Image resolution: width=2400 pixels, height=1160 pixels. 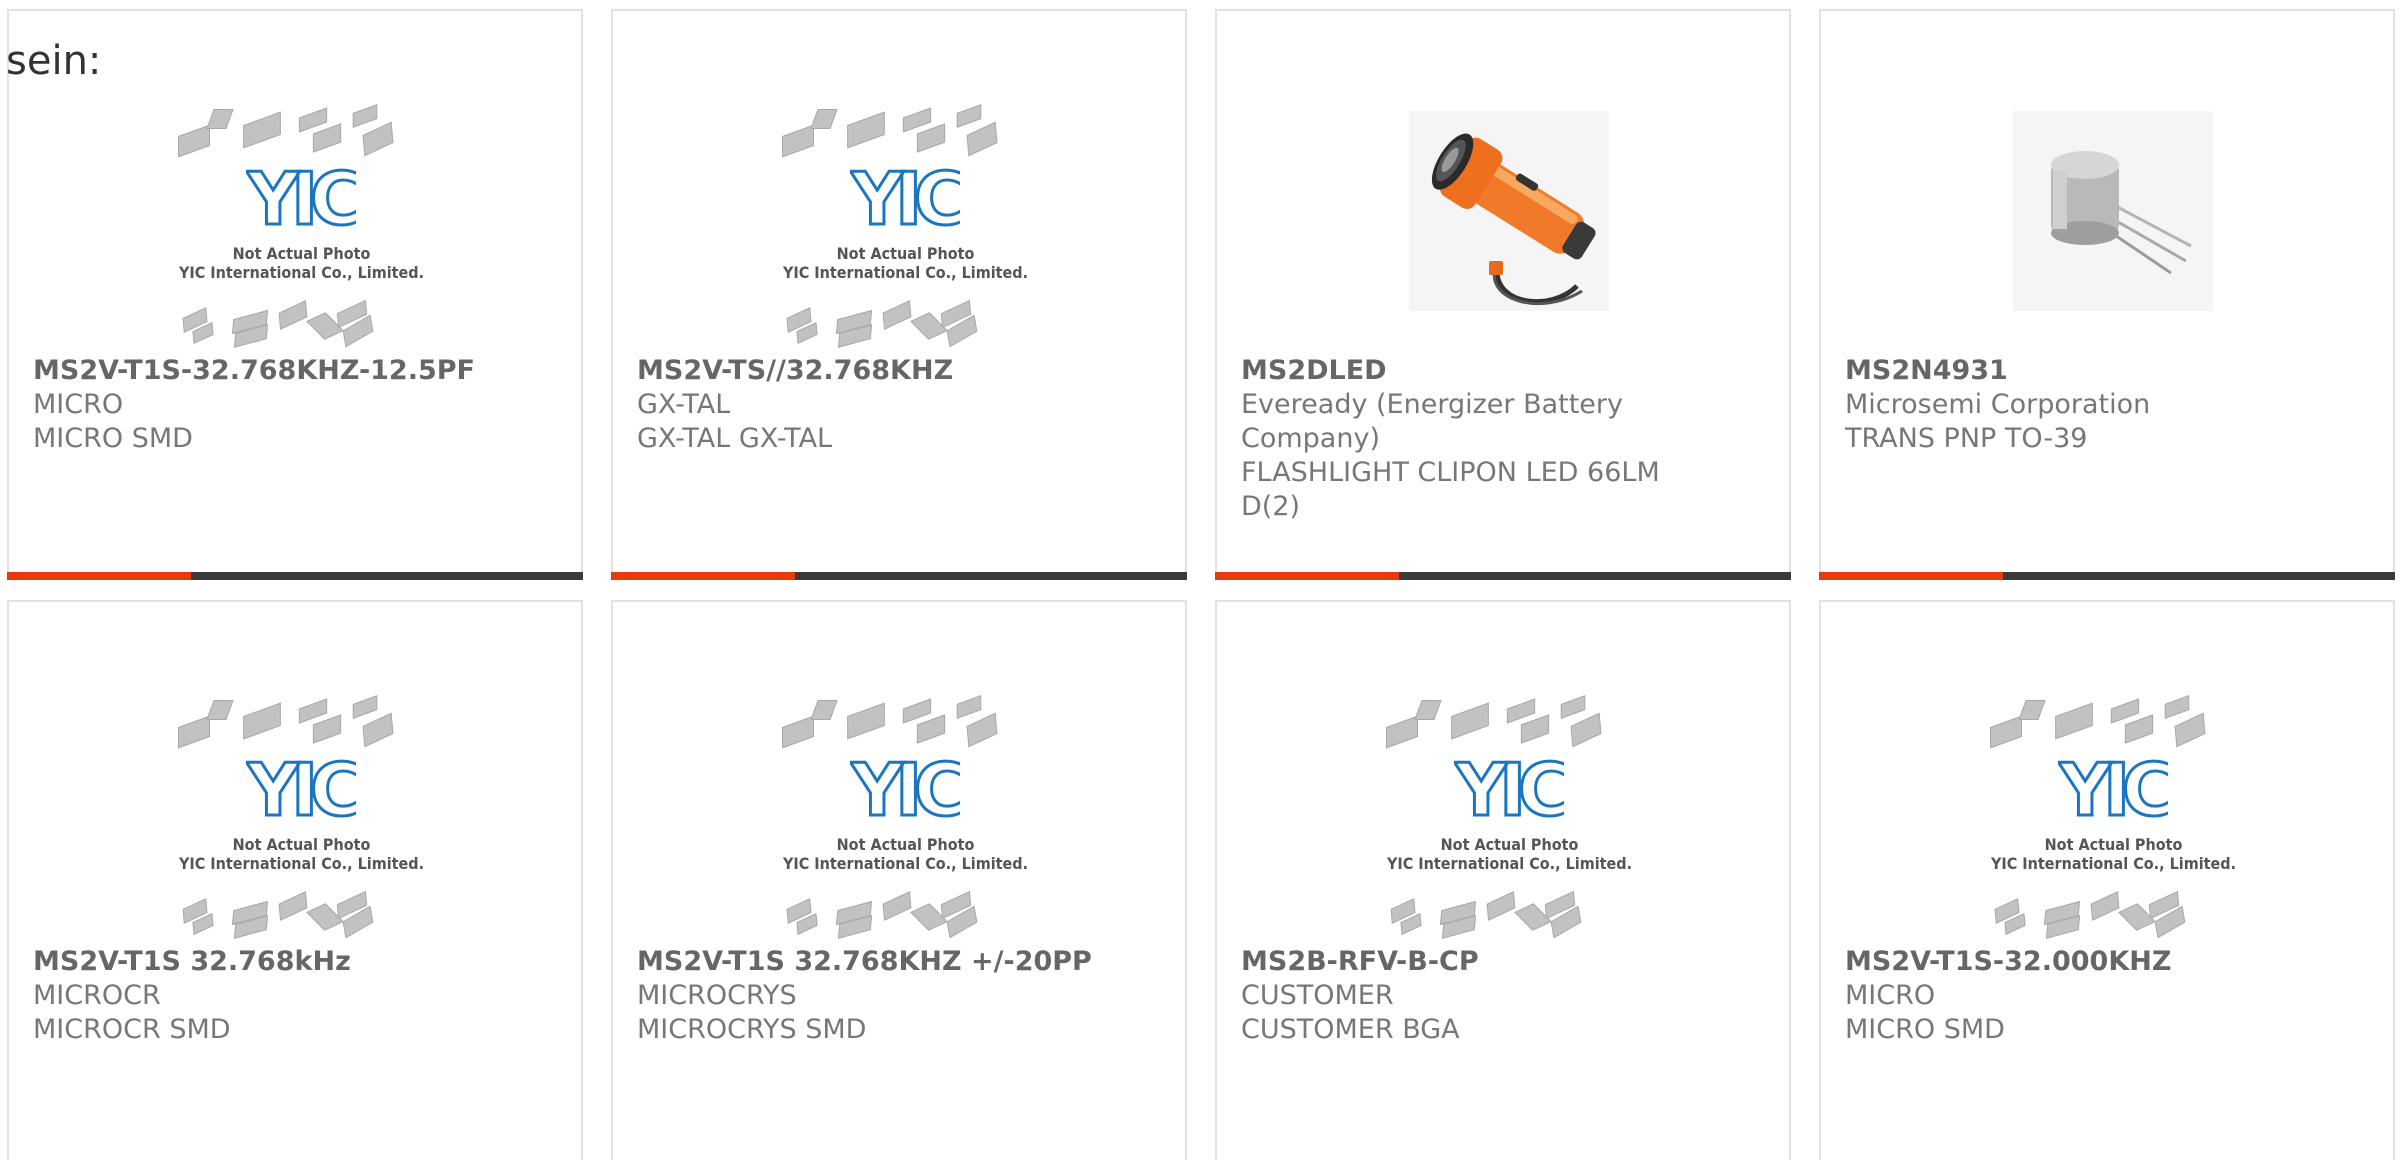 What do you see at coordinates (1432, 404) in the screenshot?
I see `manufacturer: Eveready (Energizer Battery` at bounding box center [1432, 404].